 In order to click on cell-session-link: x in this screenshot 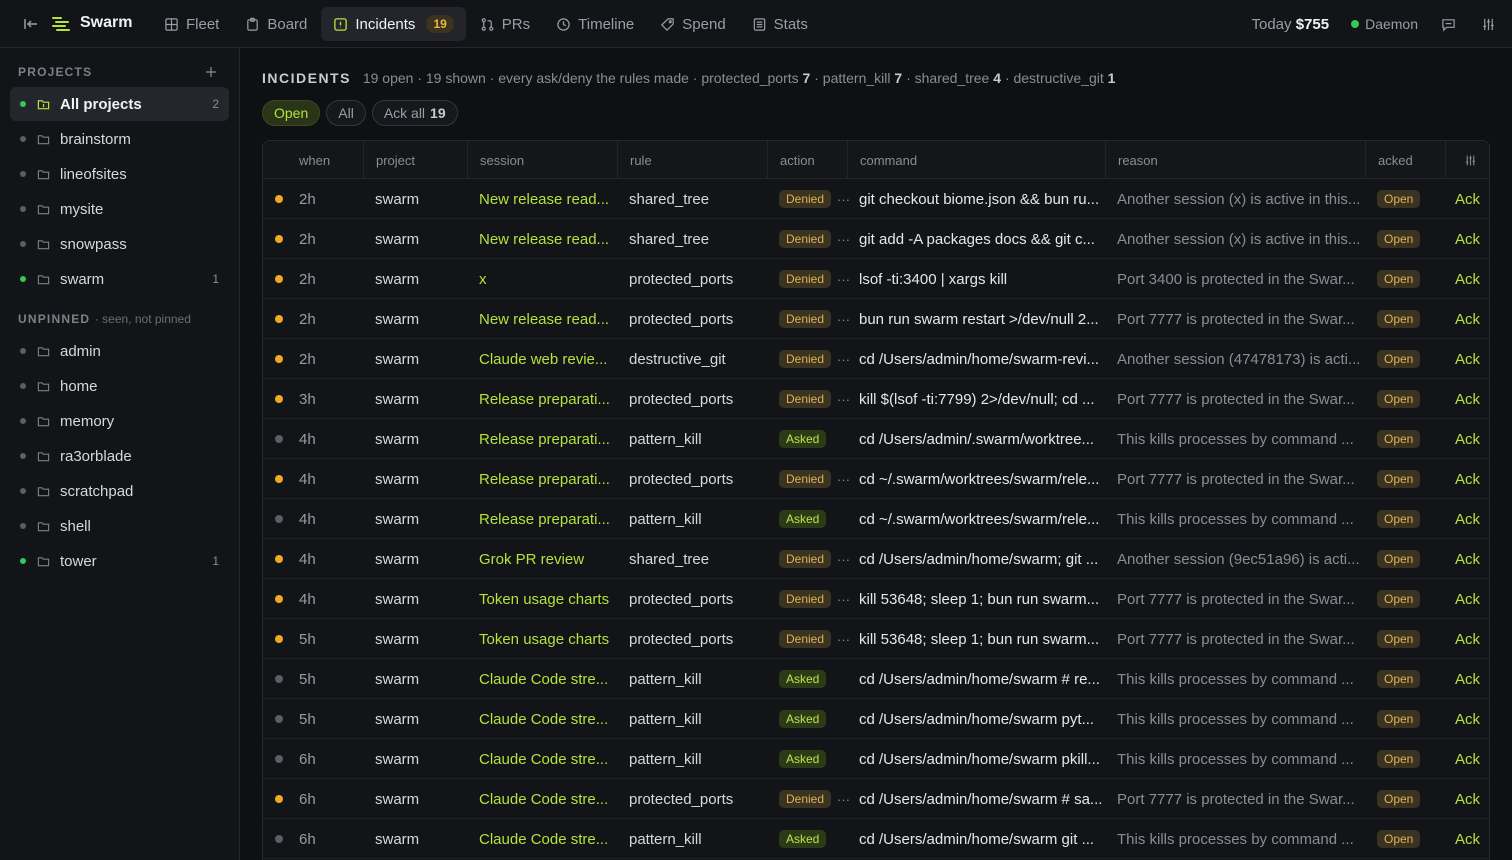, I will do `click(483, 279)`.